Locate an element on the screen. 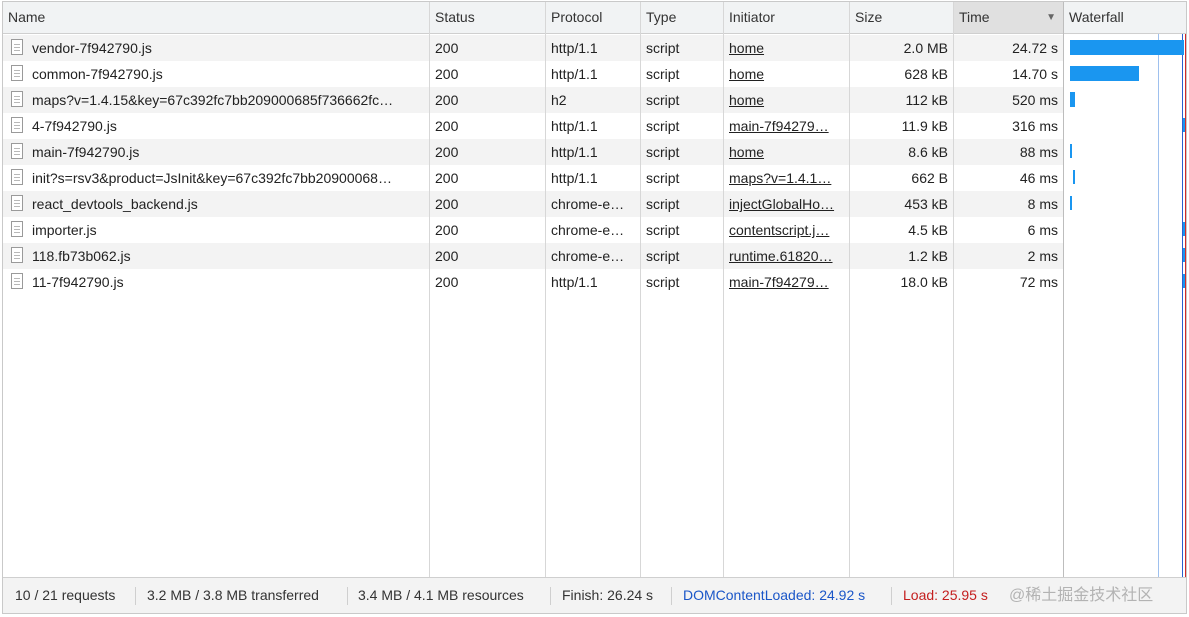 The image size is (1189, 617). cell-name: main-7f942790.js is located at coordinates (216, 152).